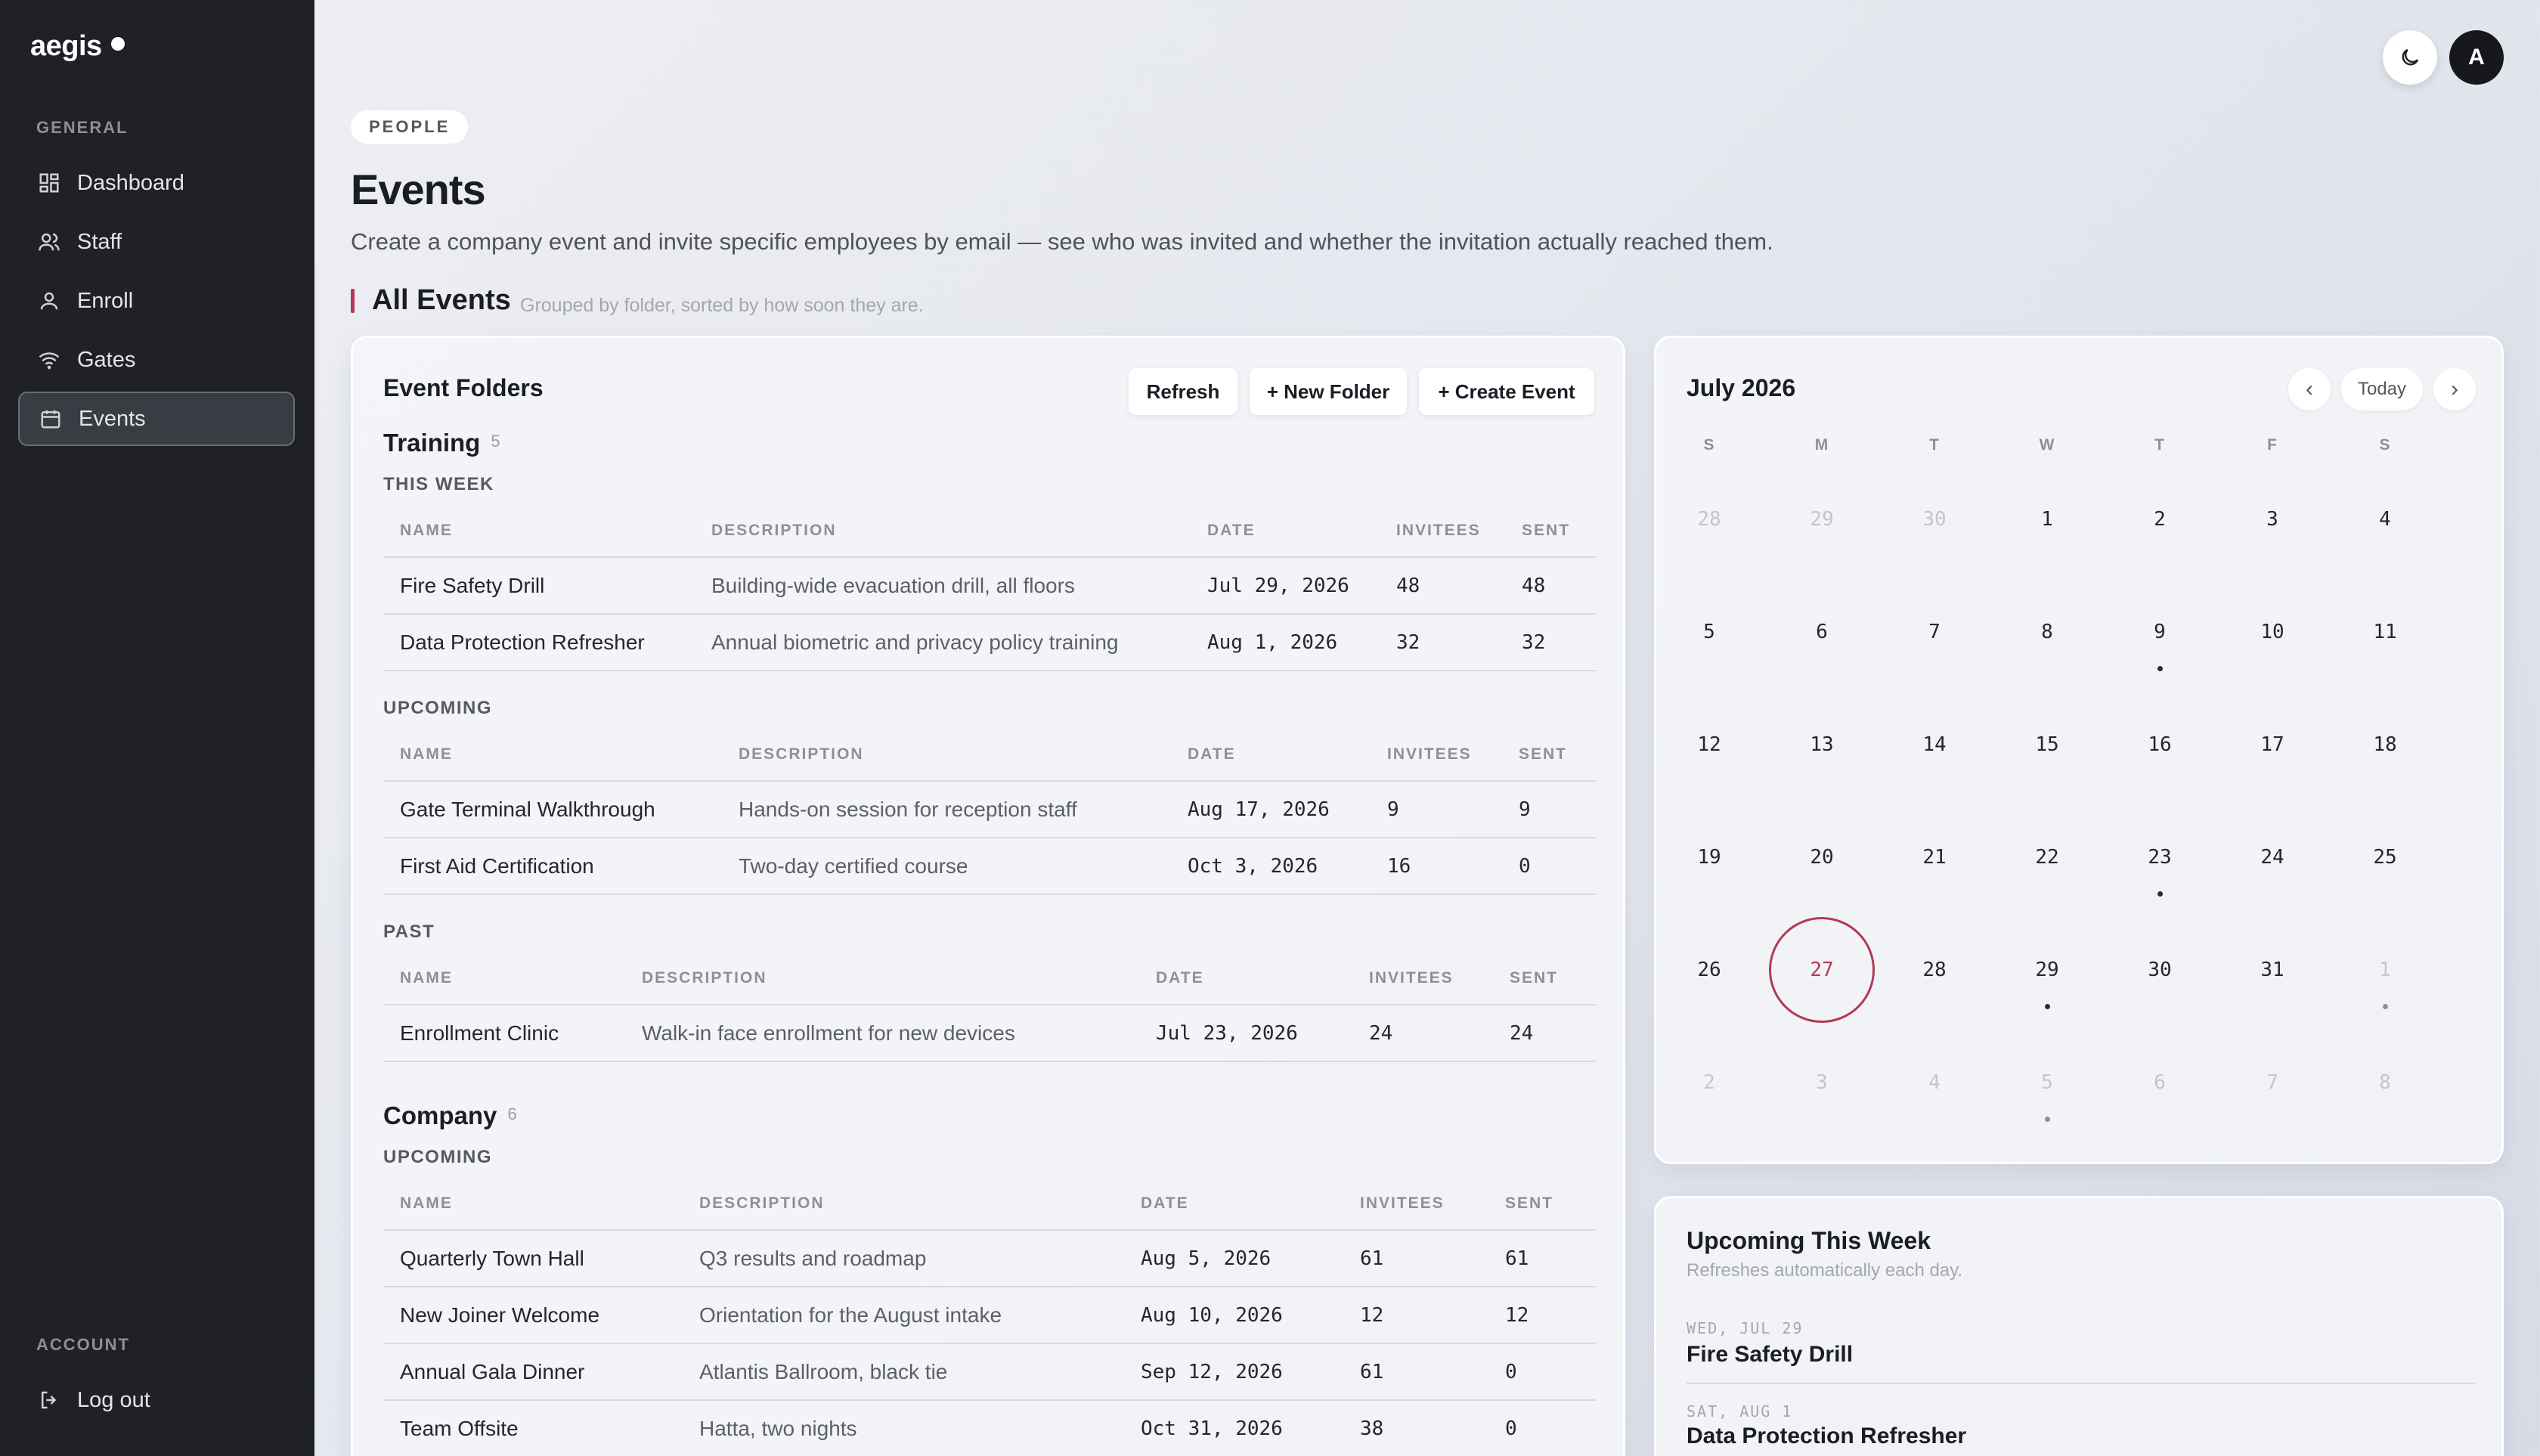 The height and width of the screenshot is (1456, 2540). I want to click on calendar-day-number: 11, so click(2385, 632).